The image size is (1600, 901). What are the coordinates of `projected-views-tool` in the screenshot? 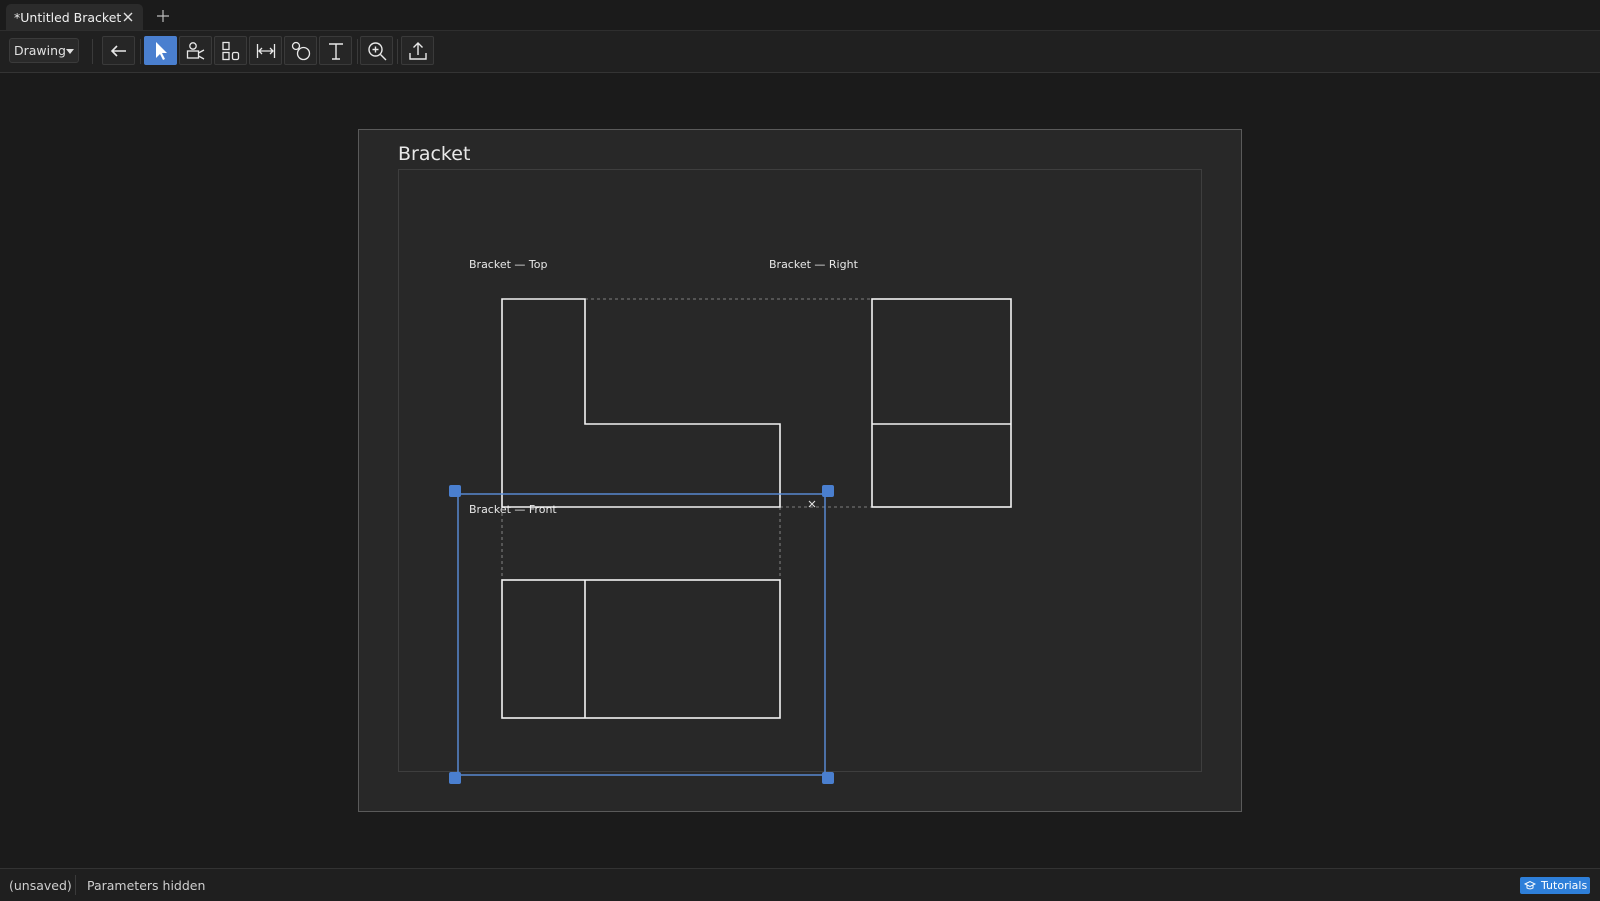 It's located at (230, 50).